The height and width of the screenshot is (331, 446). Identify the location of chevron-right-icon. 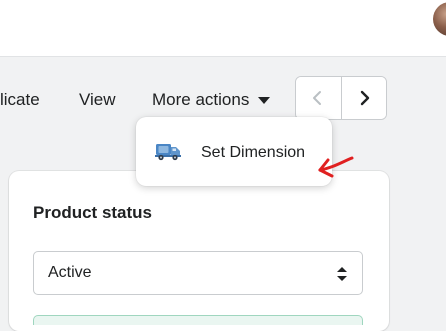
(364, 98).